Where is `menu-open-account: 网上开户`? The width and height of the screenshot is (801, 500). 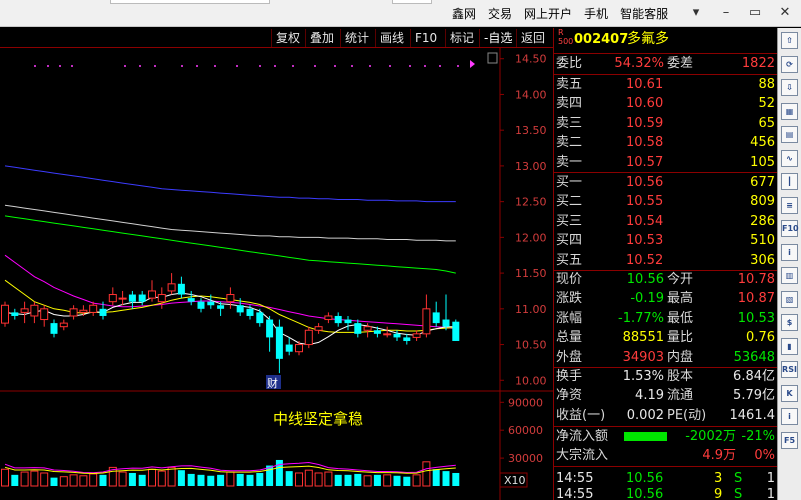
menu-open-account: 网上开户 is located at coordinates (548, 13).